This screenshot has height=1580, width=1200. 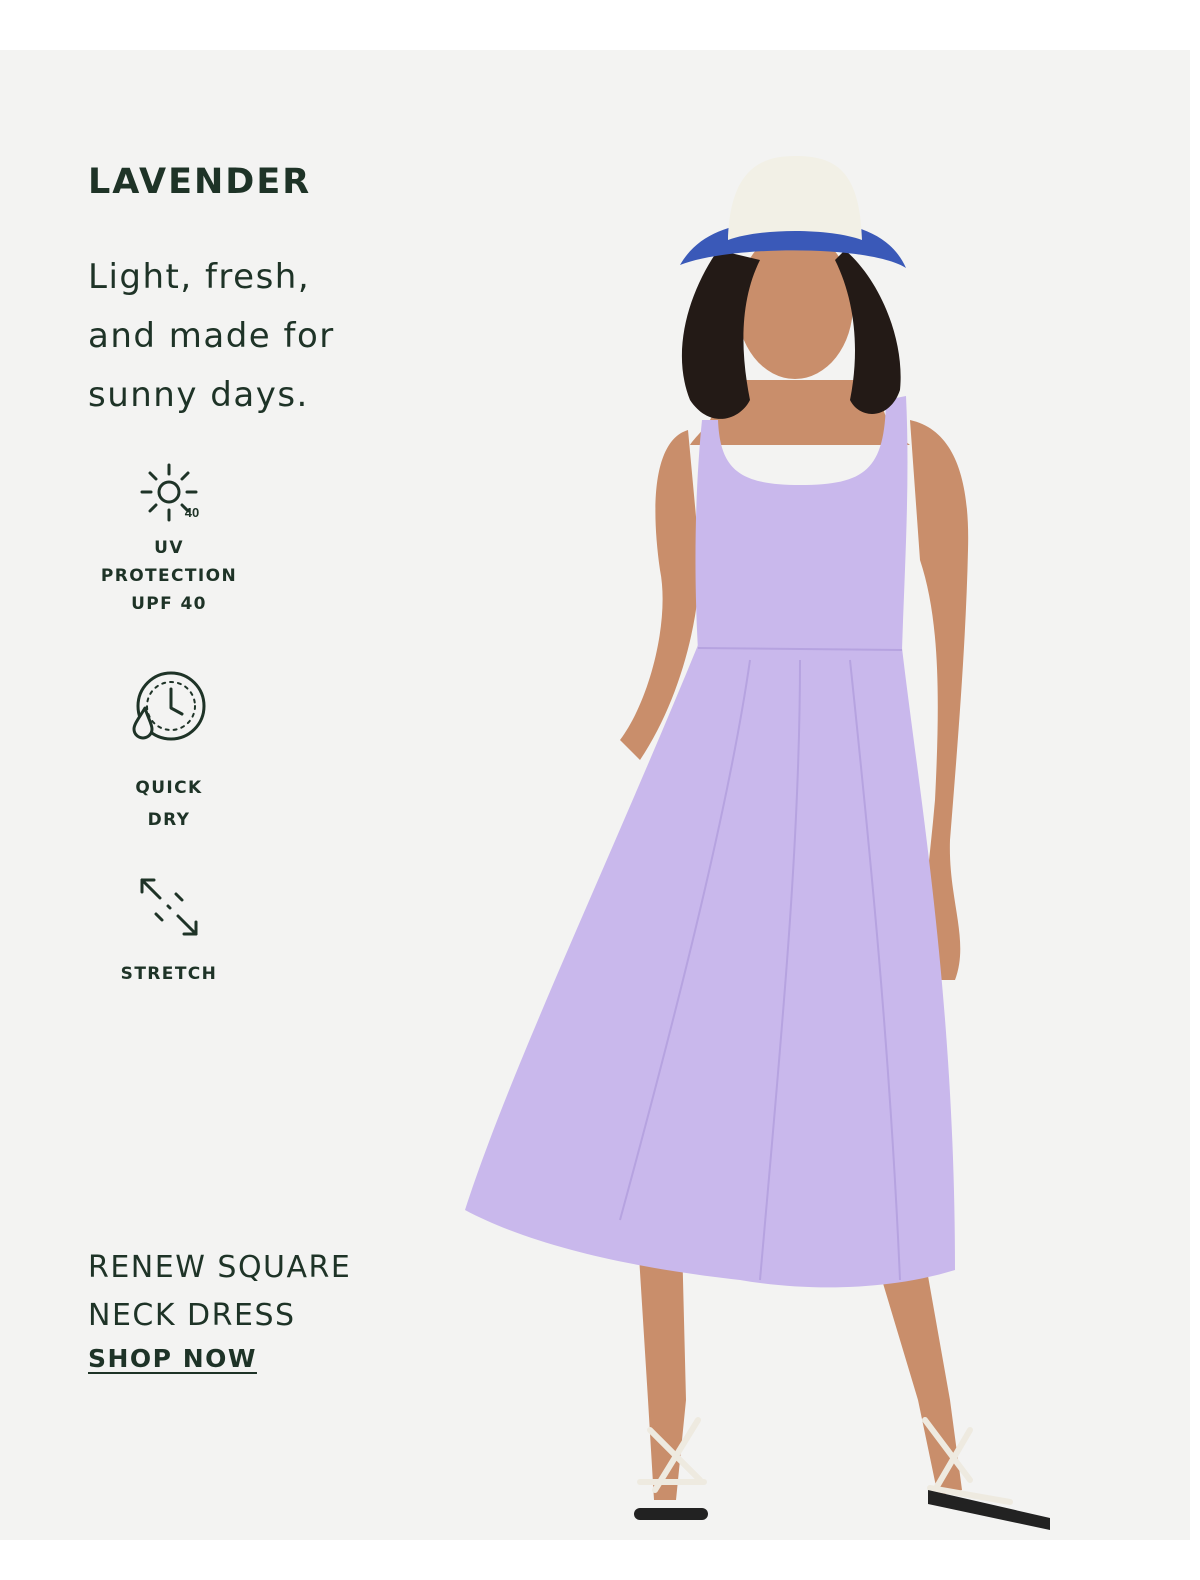 What do you see at coordinates (192, 1315) in the screenshot?
I see `product-name-line: NECK DRESS` at bounding box center [192, 1315].